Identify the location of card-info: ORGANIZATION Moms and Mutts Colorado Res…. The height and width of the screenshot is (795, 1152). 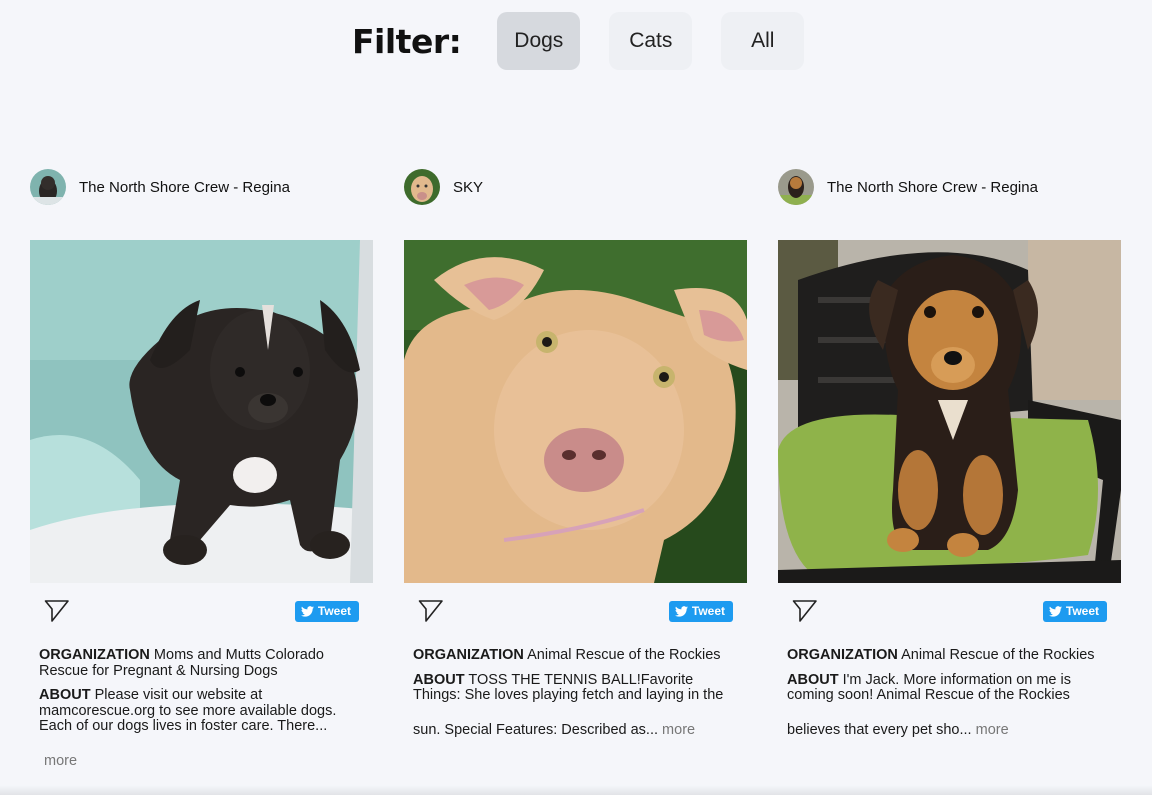
(201, 704).